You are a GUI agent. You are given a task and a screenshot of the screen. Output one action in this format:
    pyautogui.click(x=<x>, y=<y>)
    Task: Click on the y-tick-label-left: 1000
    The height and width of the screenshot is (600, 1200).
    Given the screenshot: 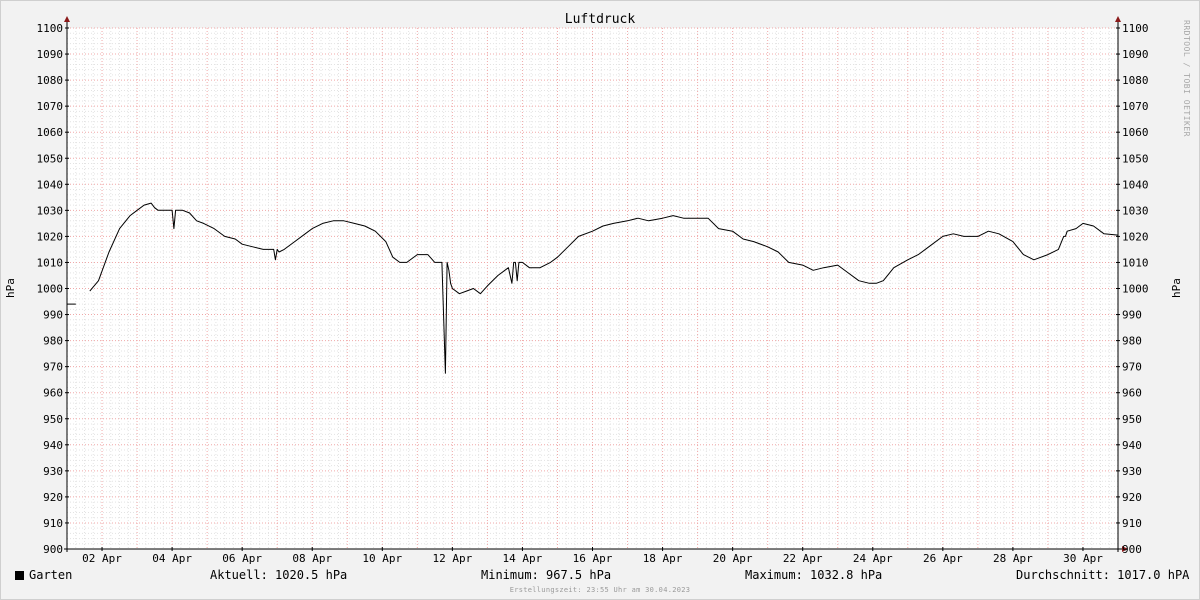 What is the action you would take?
    pyautogui.click(x=50, y=289)
    